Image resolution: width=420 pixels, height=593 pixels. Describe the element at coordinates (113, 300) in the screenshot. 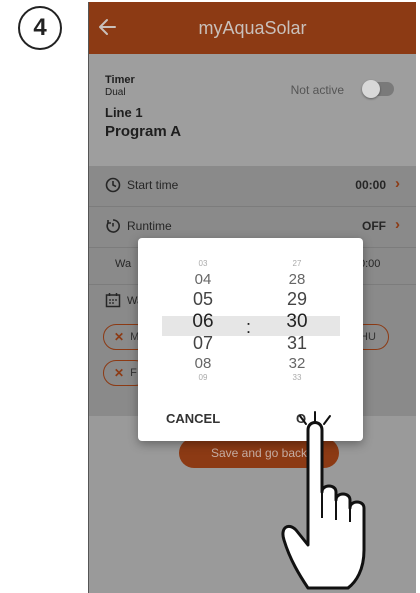

I see `calendar-icon` at that location.